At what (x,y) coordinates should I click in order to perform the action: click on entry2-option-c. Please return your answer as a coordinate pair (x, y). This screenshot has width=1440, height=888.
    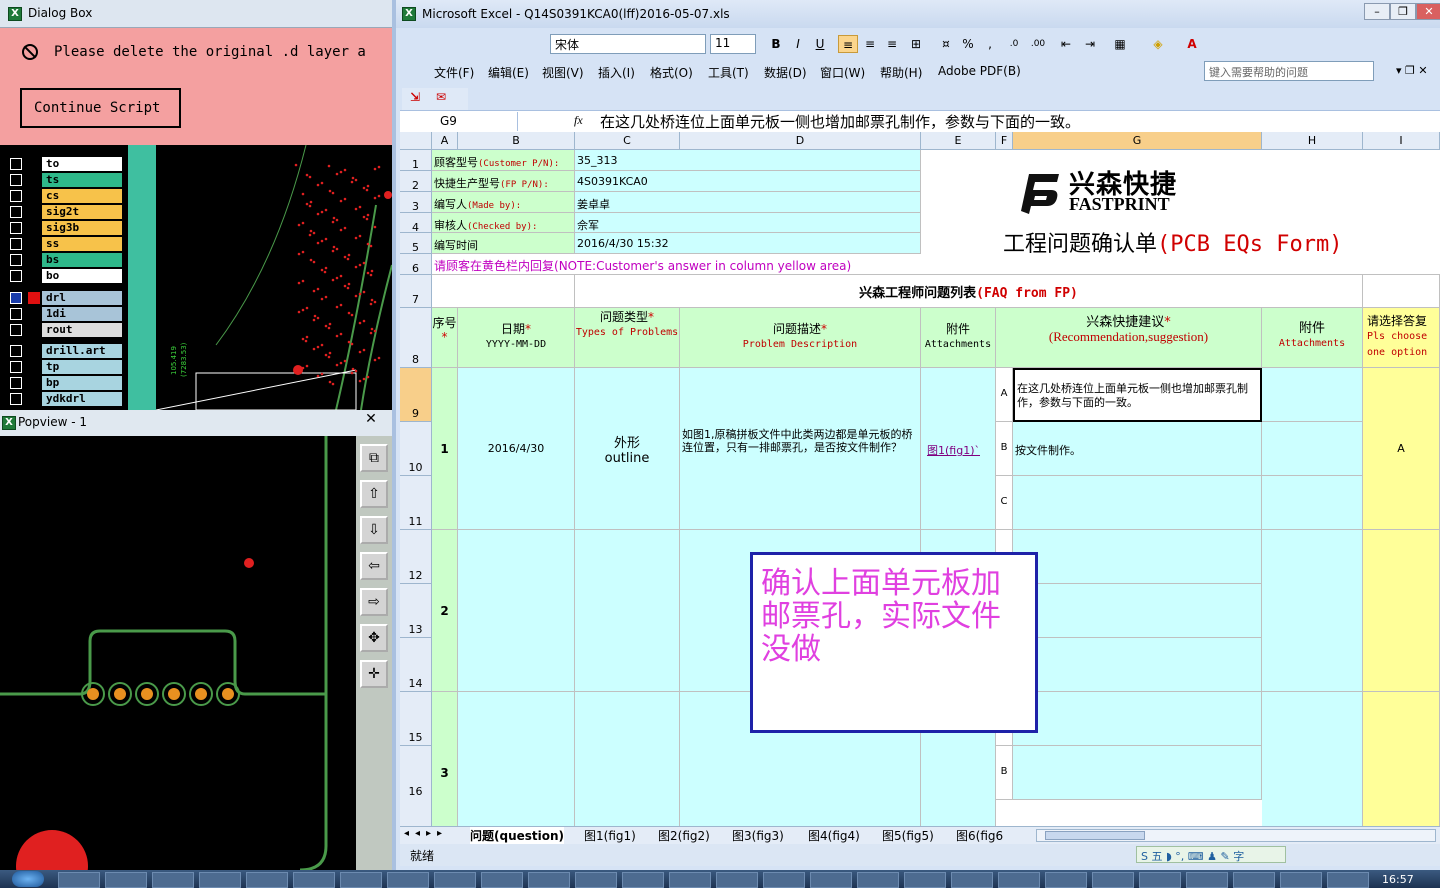
    Looking at the image, I should click on (1137, 665).